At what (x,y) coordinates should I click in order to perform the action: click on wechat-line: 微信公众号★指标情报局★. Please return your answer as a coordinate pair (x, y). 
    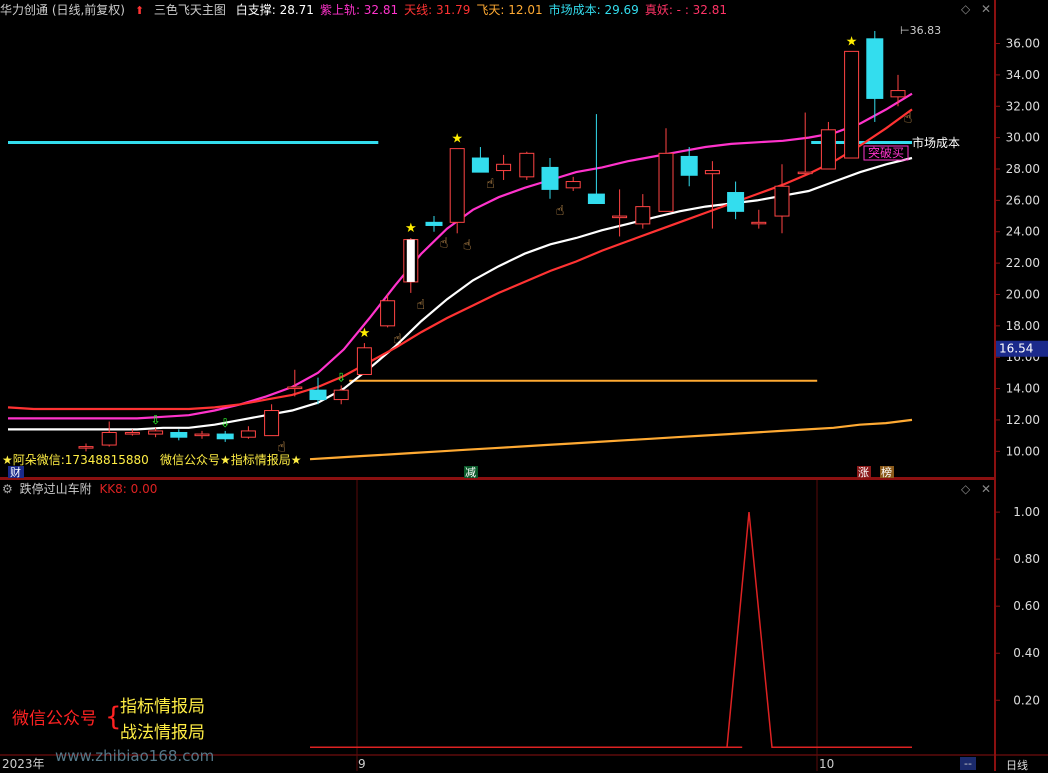
    Looking at the image, I should click on (231, 459).